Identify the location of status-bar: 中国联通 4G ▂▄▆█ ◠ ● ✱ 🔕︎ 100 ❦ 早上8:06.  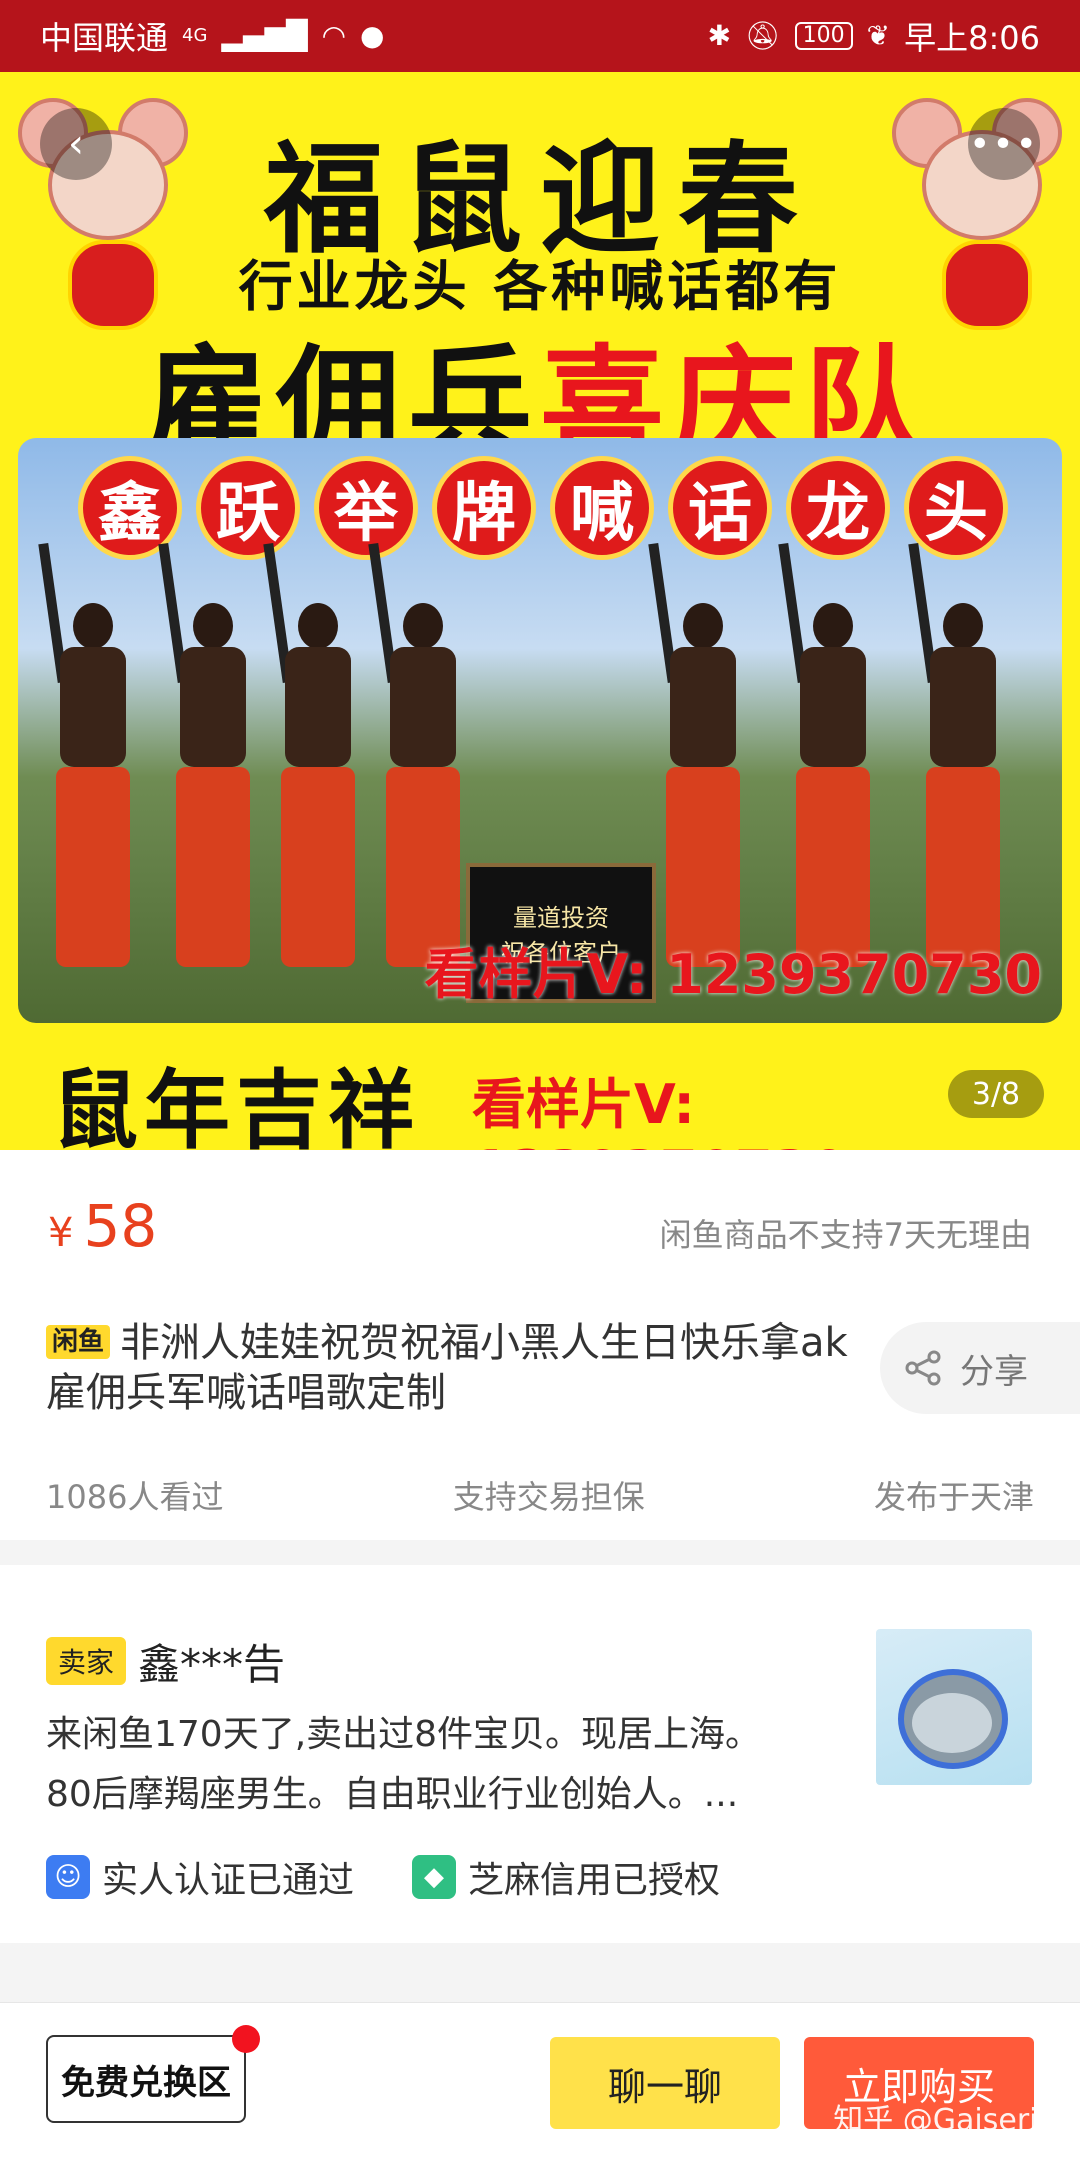
(540, 36).